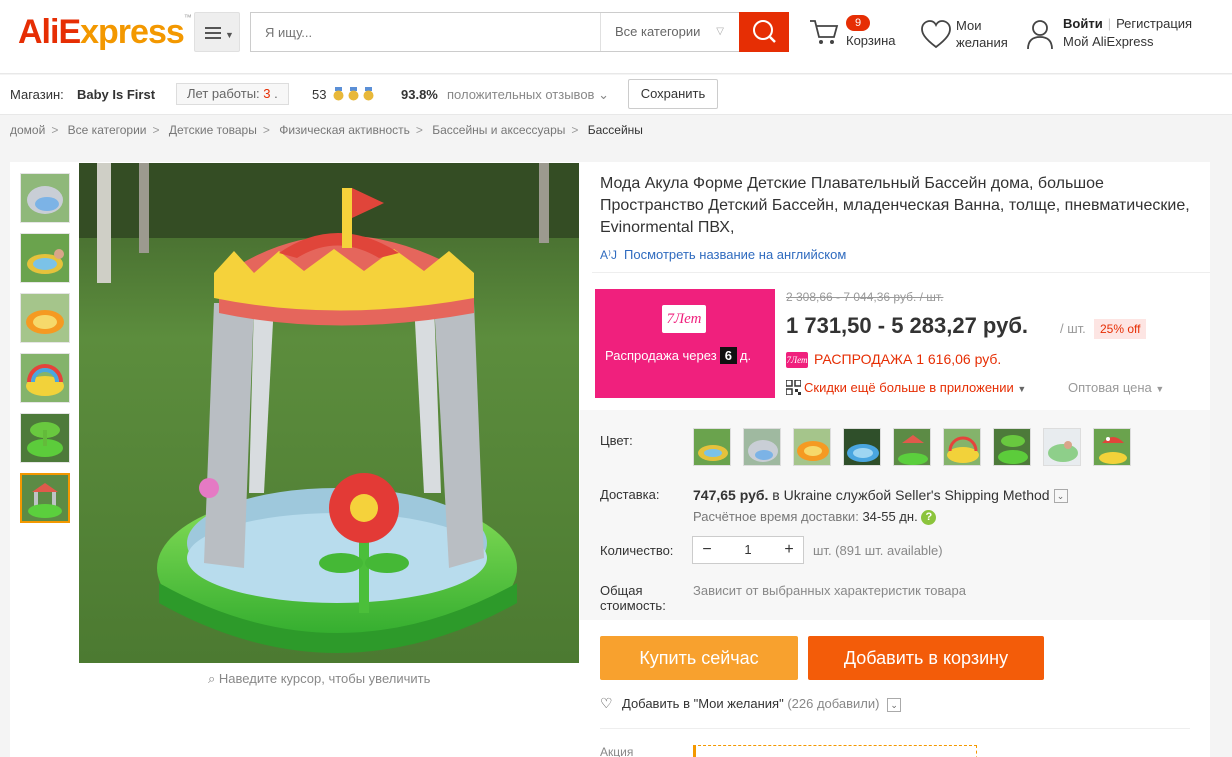  I want to click on buy-now-button: Купить сейчас, so click(699, 658).